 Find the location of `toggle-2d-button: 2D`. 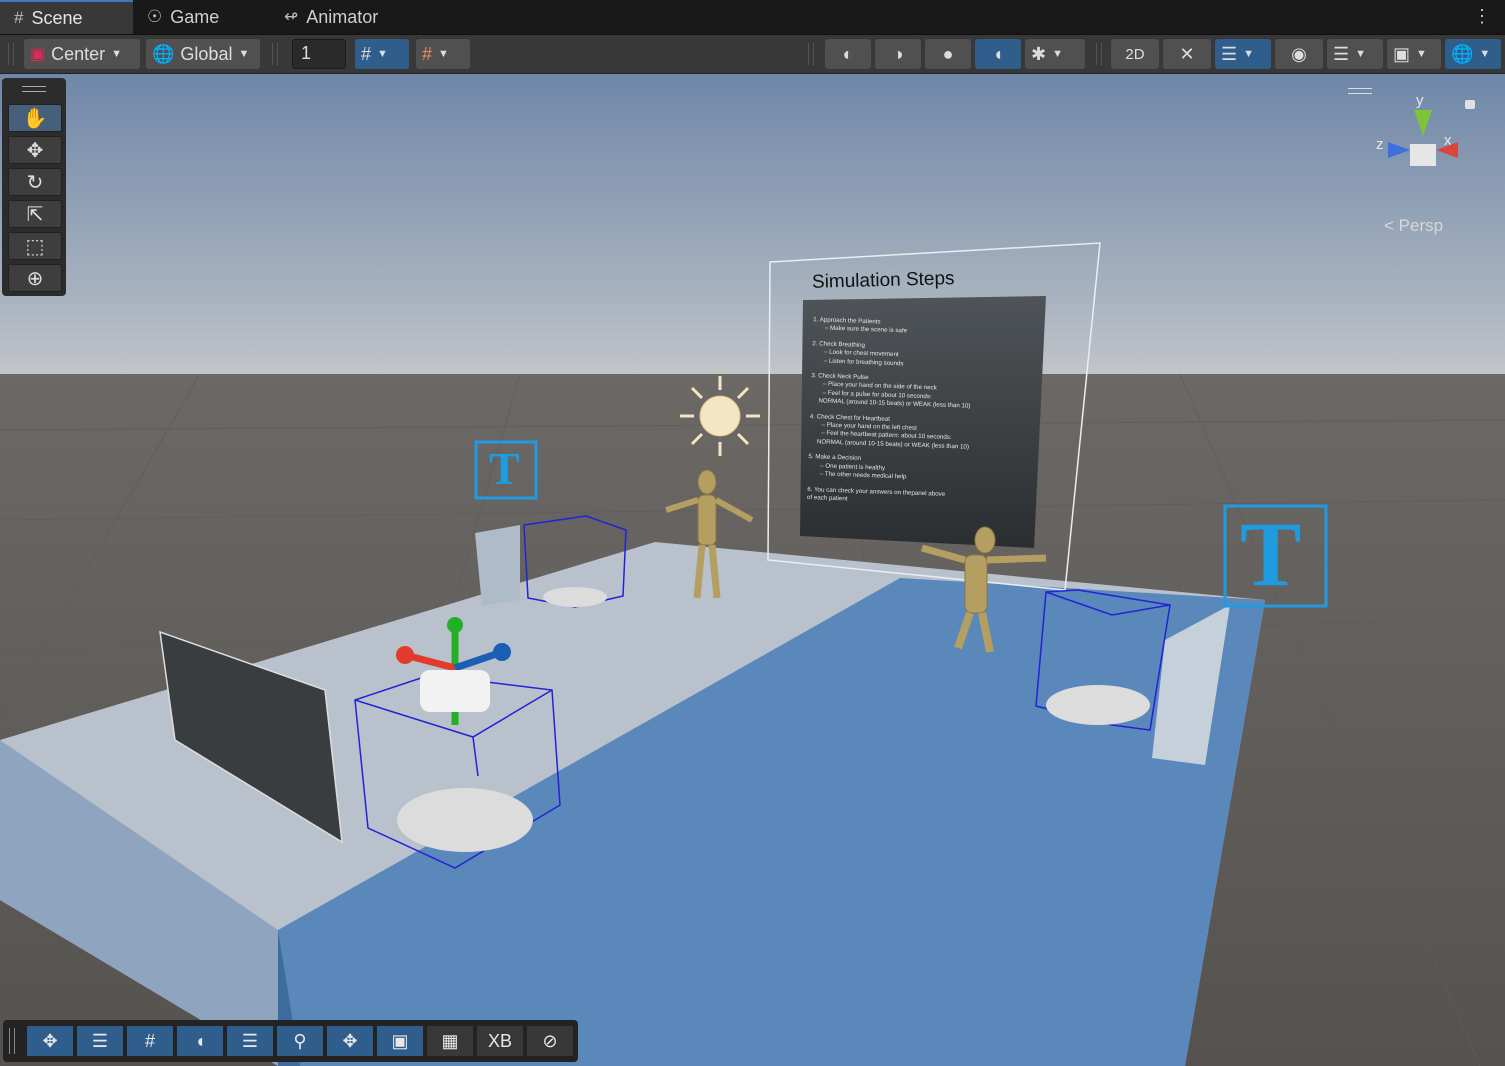

toggle-2d-button: 2D is located at coordinates (1135, 54).